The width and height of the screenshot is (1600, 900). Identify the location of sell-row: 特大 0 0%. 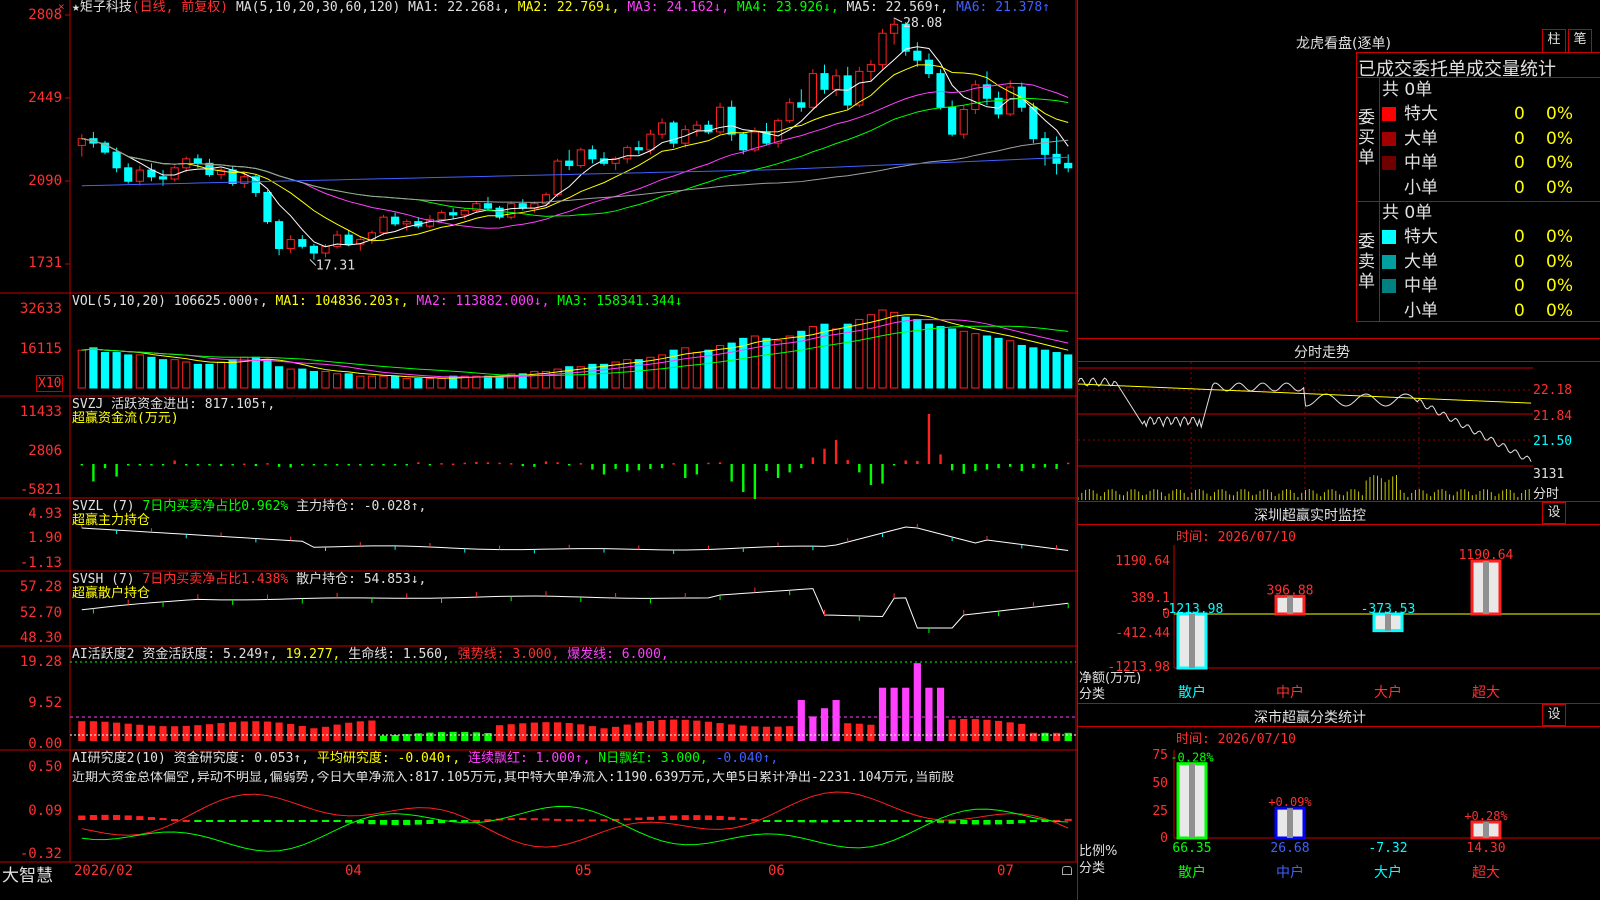
(1491, 237).